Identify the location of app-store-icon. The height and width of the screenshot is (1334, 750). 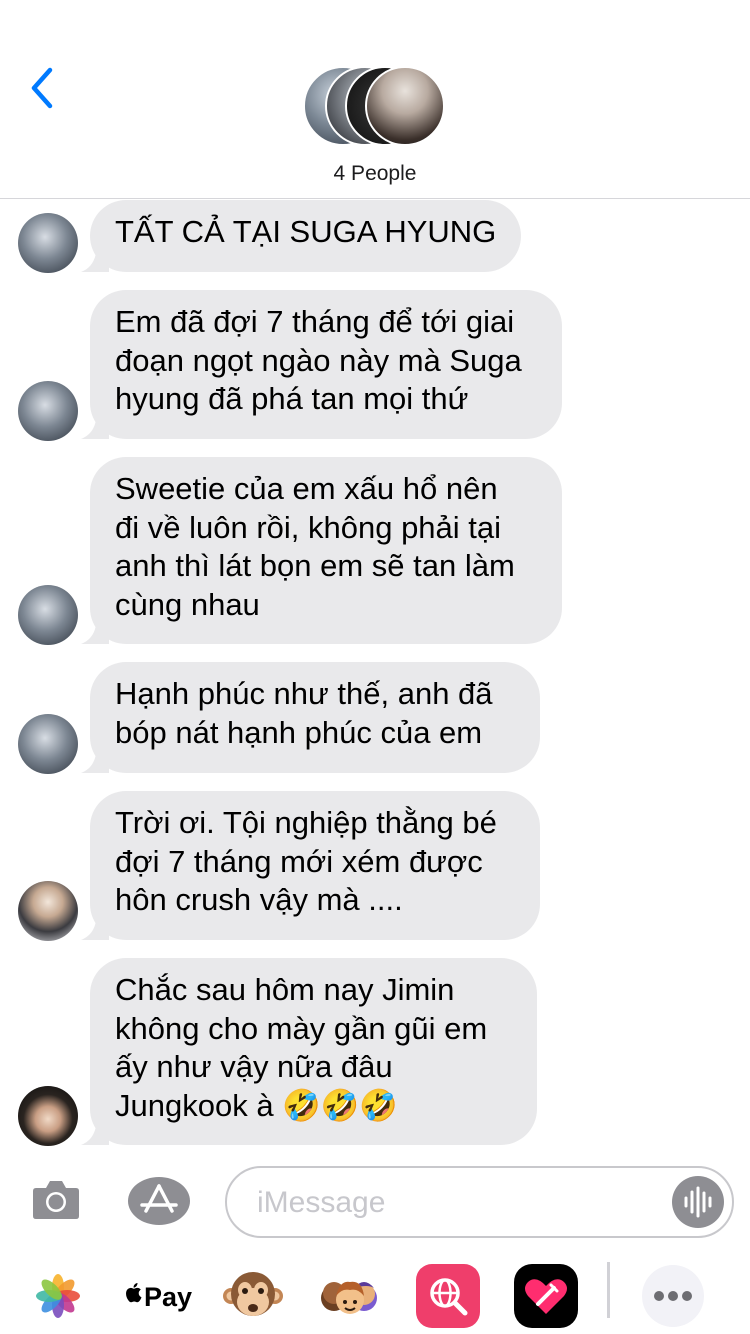
(159, 1201).